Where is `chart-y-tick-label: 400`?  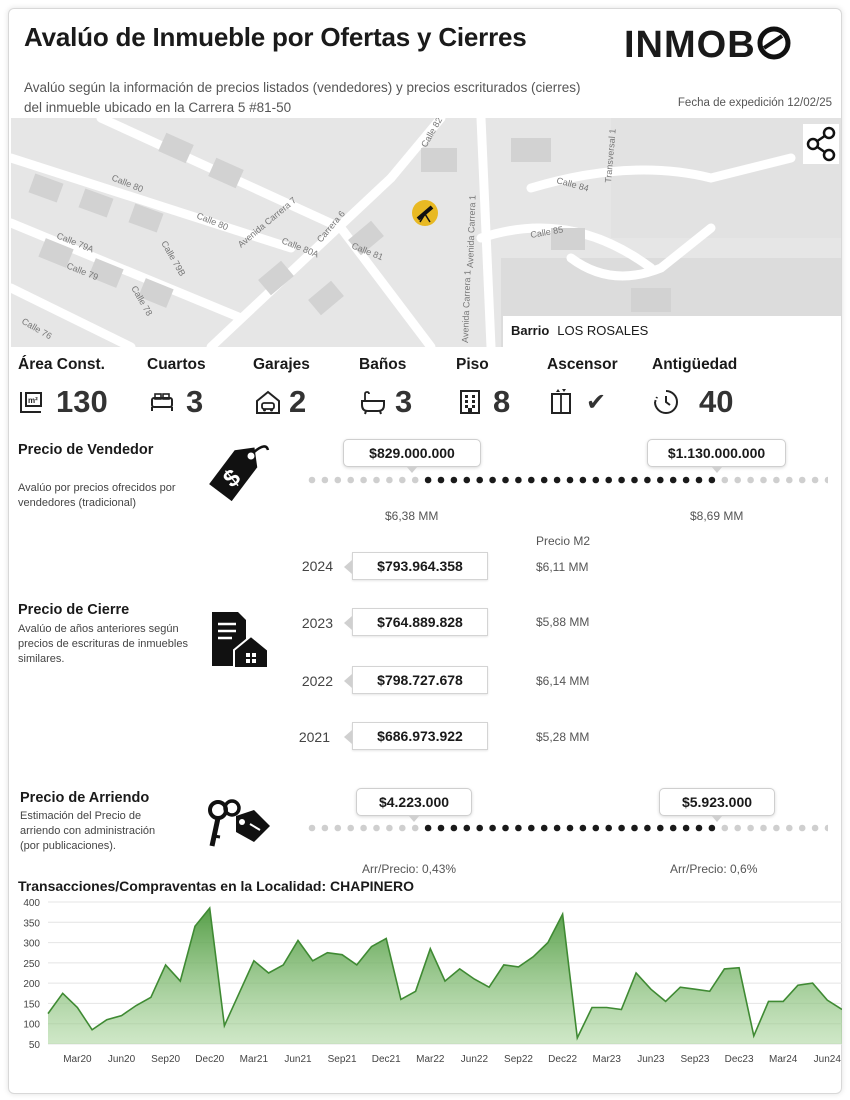
chart-y-tick-label: 400 is located at coordinates (31, 903).